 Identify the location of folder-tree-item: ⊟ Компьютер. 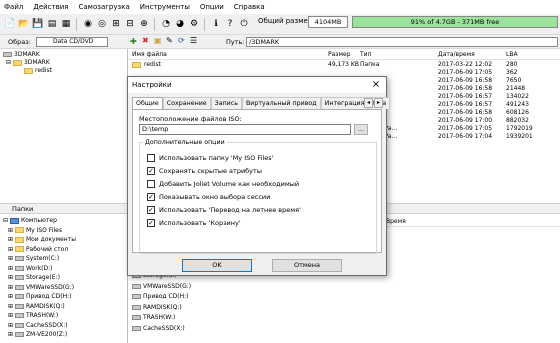
(30, 221).